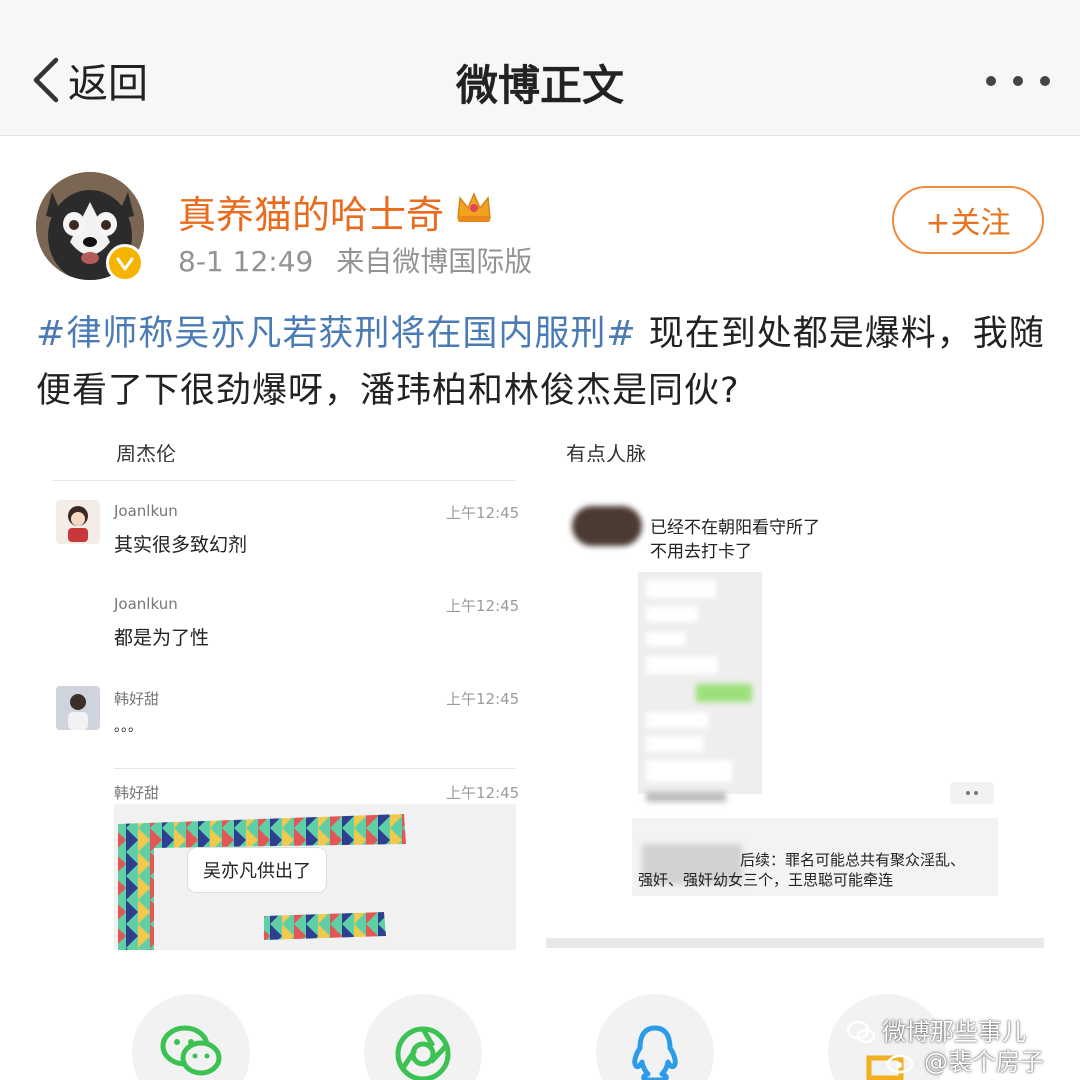 This screenshot has width=1080, height=1080. What do you see at coordinates (246, 261) in the screenshot?
I see `post-time: 8-1 12:49` at bounding box center [246, 261].